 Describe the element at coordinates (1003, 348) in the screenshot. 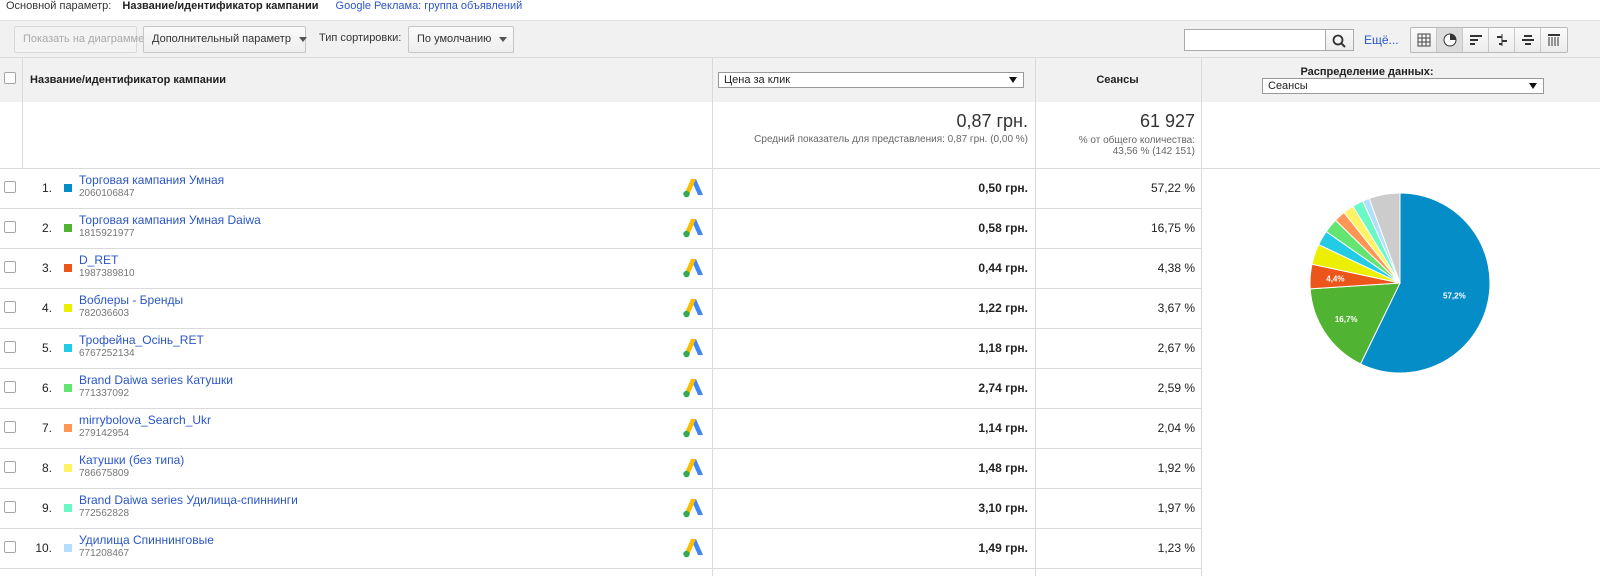

I see `cpc-value: 1,18 грн.` at that location.